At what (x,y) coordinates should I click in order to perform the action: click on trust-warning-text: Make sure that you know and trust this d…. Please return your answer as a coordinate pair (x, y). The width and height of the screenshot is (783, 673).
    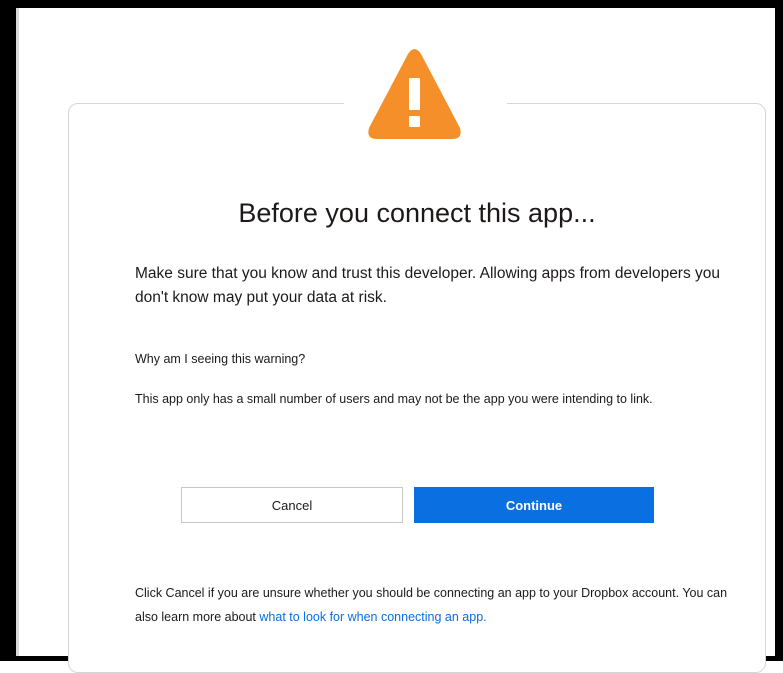
    Looking at the image, I should click on (428, 285).